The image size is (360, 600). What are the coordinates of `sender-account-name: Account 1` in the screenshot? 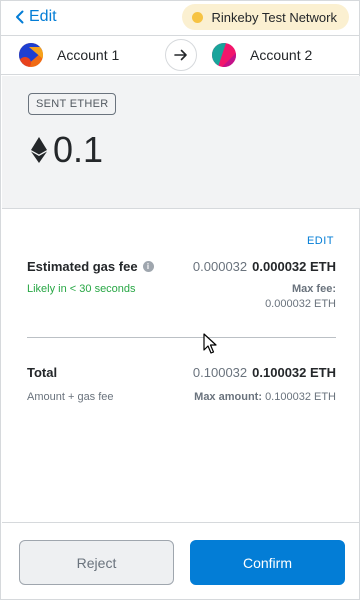 It's located at (88, 55).